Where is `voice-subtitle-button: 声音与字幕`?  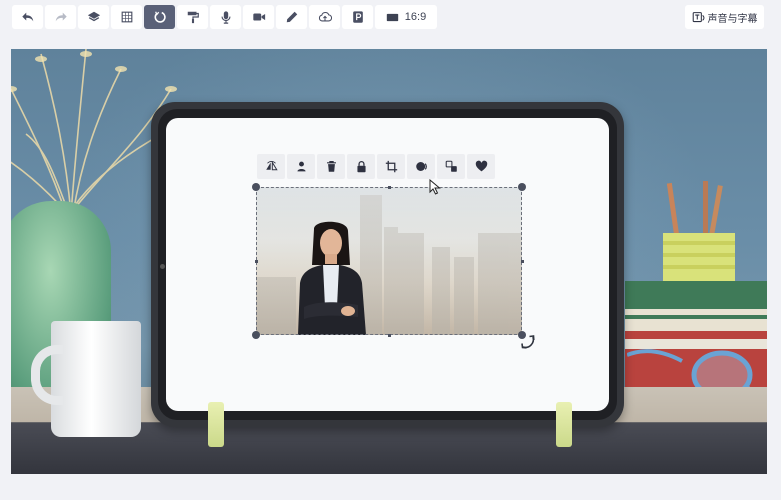 voice-subtitle-button: 声音与字幕 is located at coordinates (724, 17).